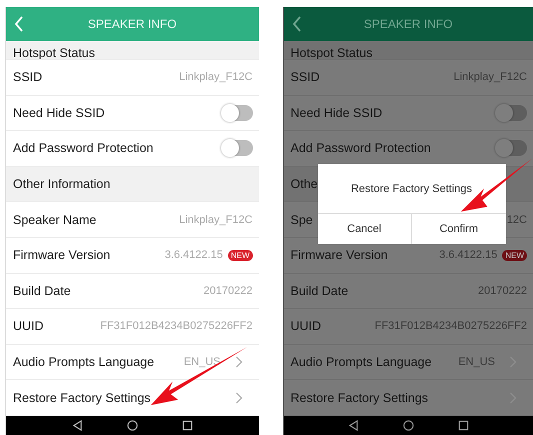 The height and width of the screenshot is (435, 533). Describe the element at coordinates (54, 219) in the screenshot. I see `row-label: Speaker Name` at that location.